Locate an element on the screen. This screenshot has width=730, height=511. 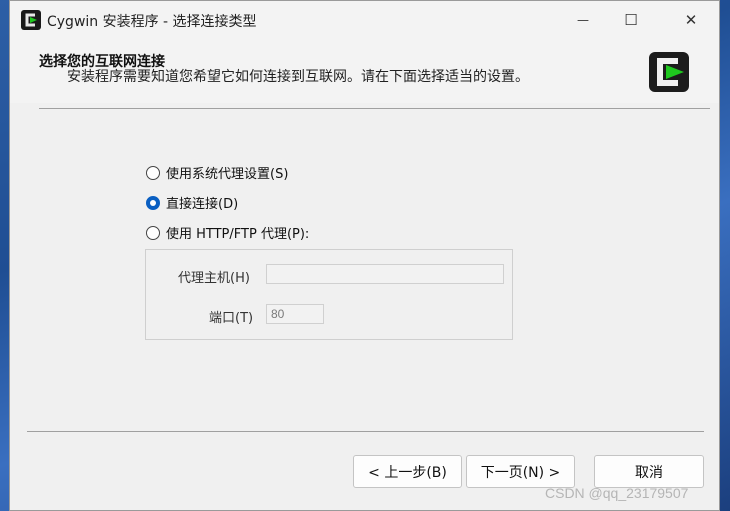
header-divider is located at coordinates (374, 108).